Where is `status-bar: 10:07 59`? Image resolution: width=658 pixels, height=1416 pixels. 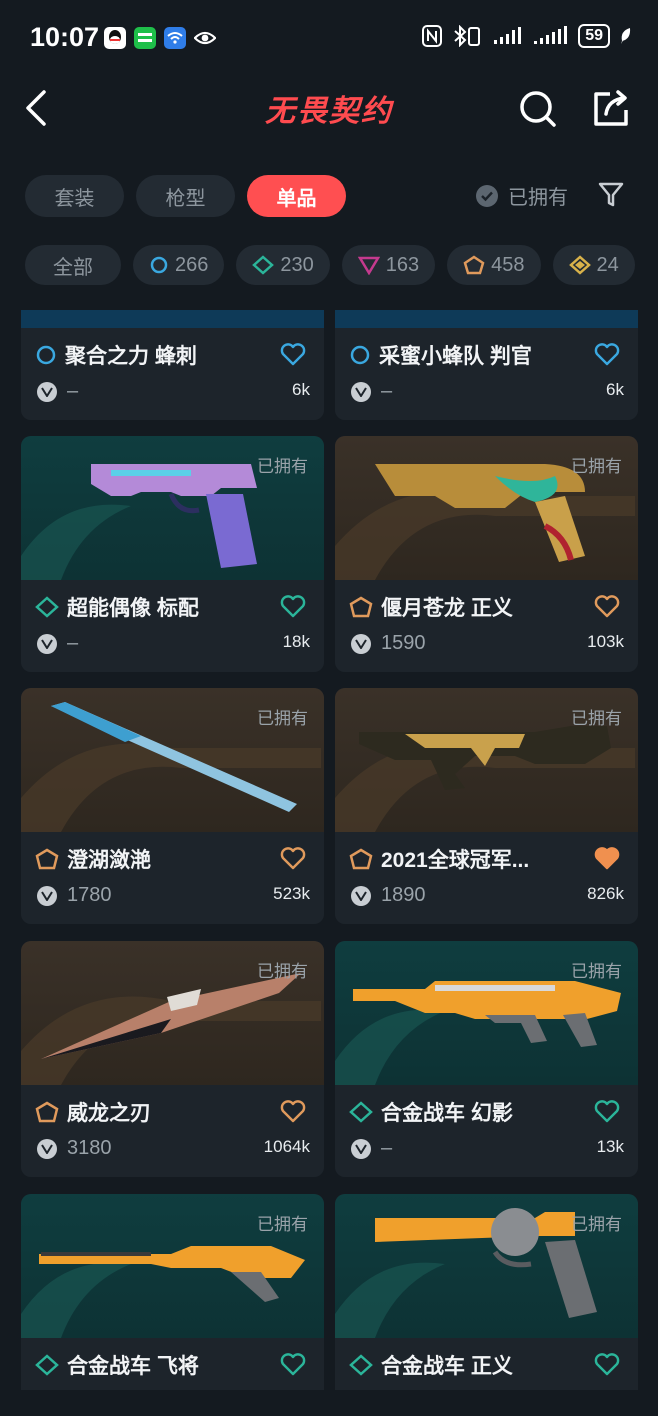 status-bar: 10:07 59 is located at coordinates (329, 39).